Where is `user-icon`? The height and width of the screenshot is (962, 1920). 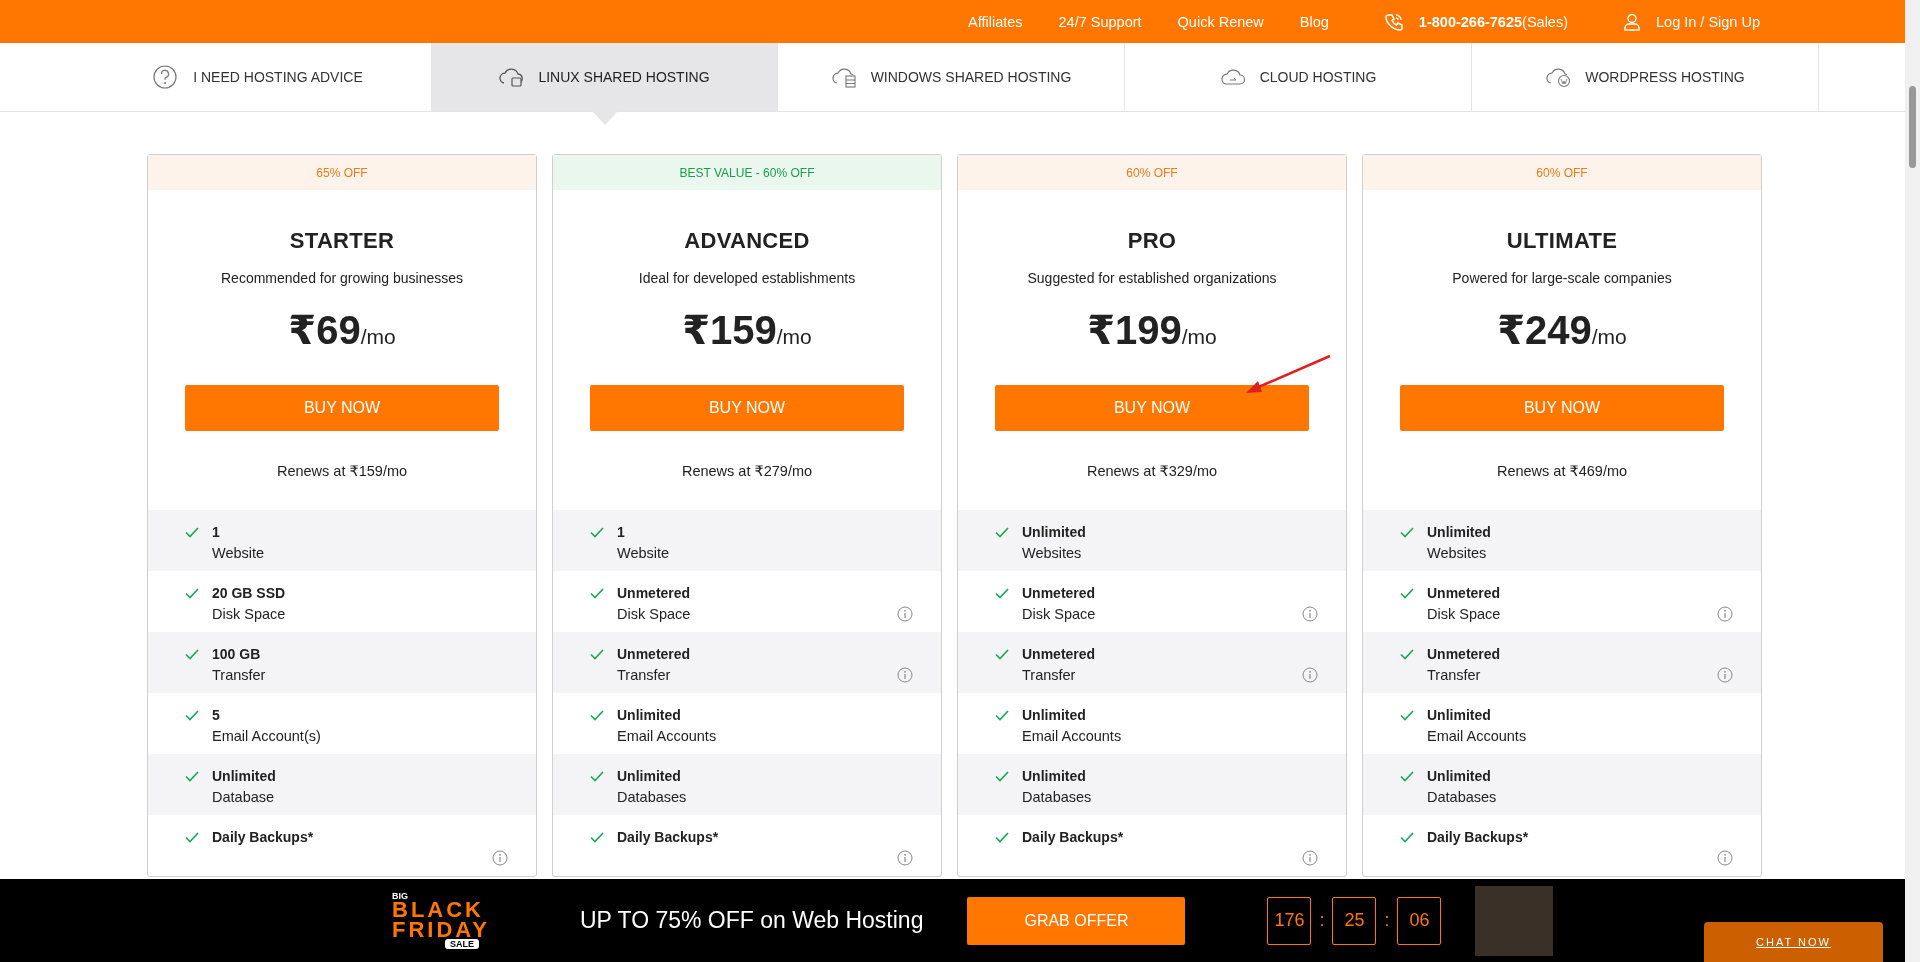 user-icon is located at coordinates (1632, 21).